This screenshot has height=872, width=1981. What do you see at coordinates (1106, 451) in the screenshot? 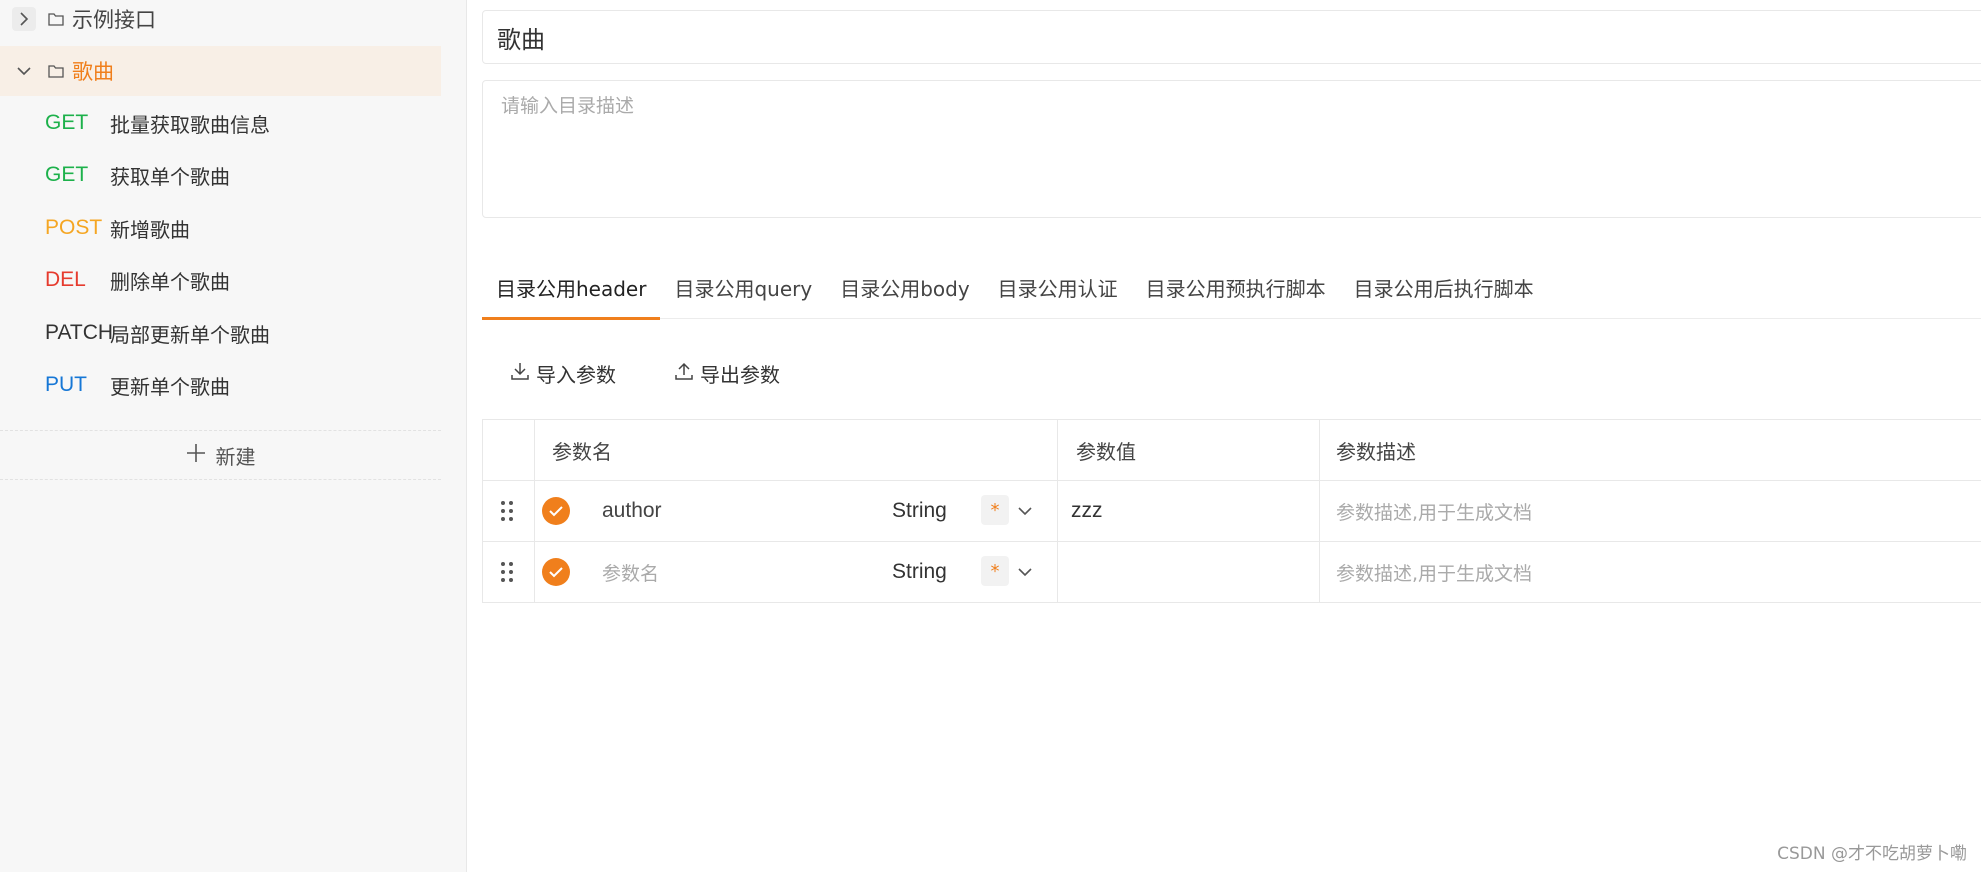
I see `header-param-value: 参数值` at bounding box center [1106, 451].